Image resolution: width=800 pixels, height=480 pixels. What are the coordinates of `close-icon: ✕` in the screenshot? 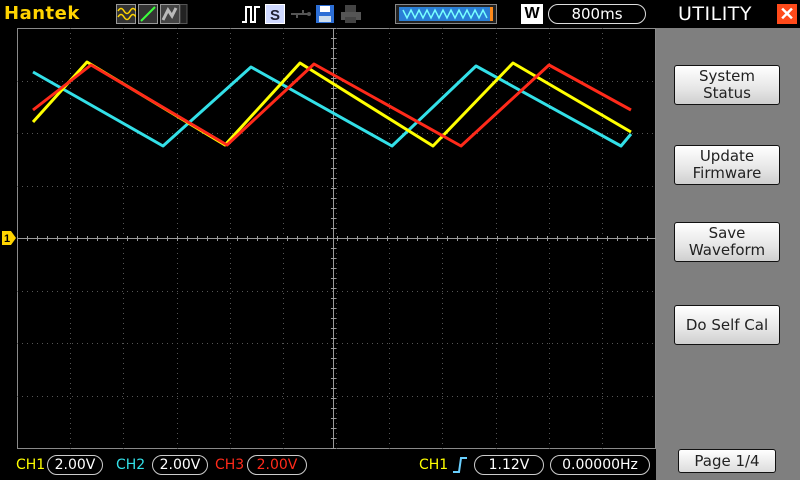 It's located at (787, 14).